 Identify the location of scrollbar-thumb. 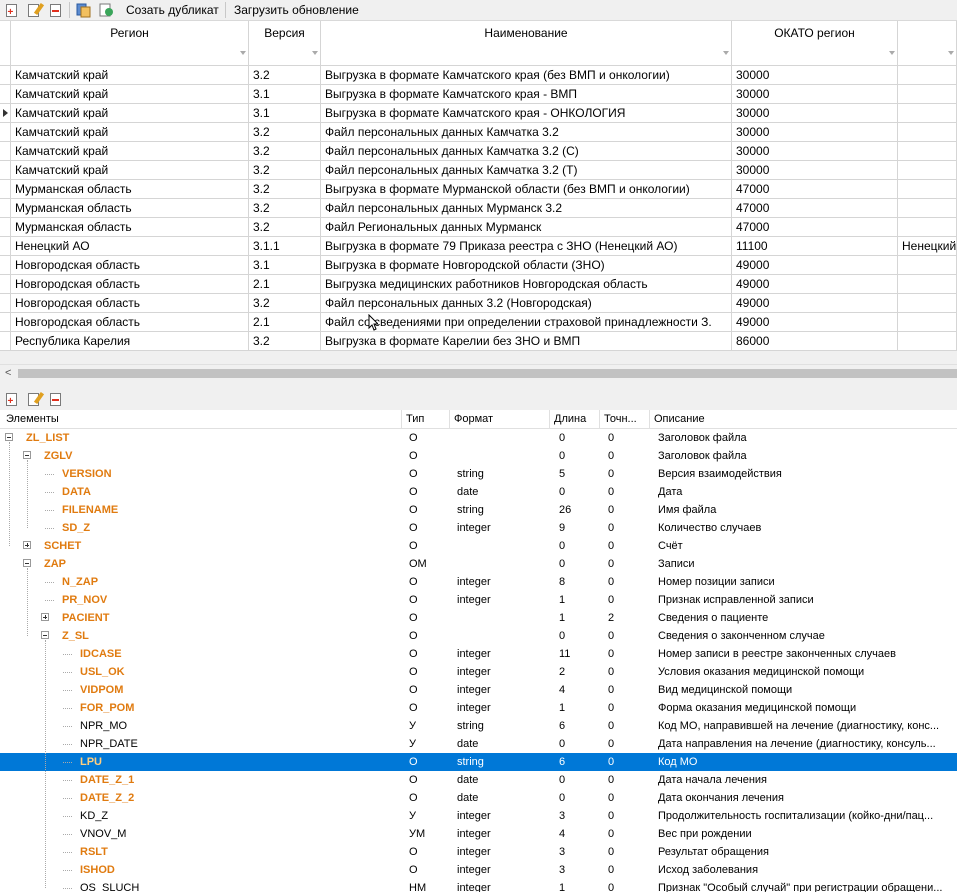
(487, 373).